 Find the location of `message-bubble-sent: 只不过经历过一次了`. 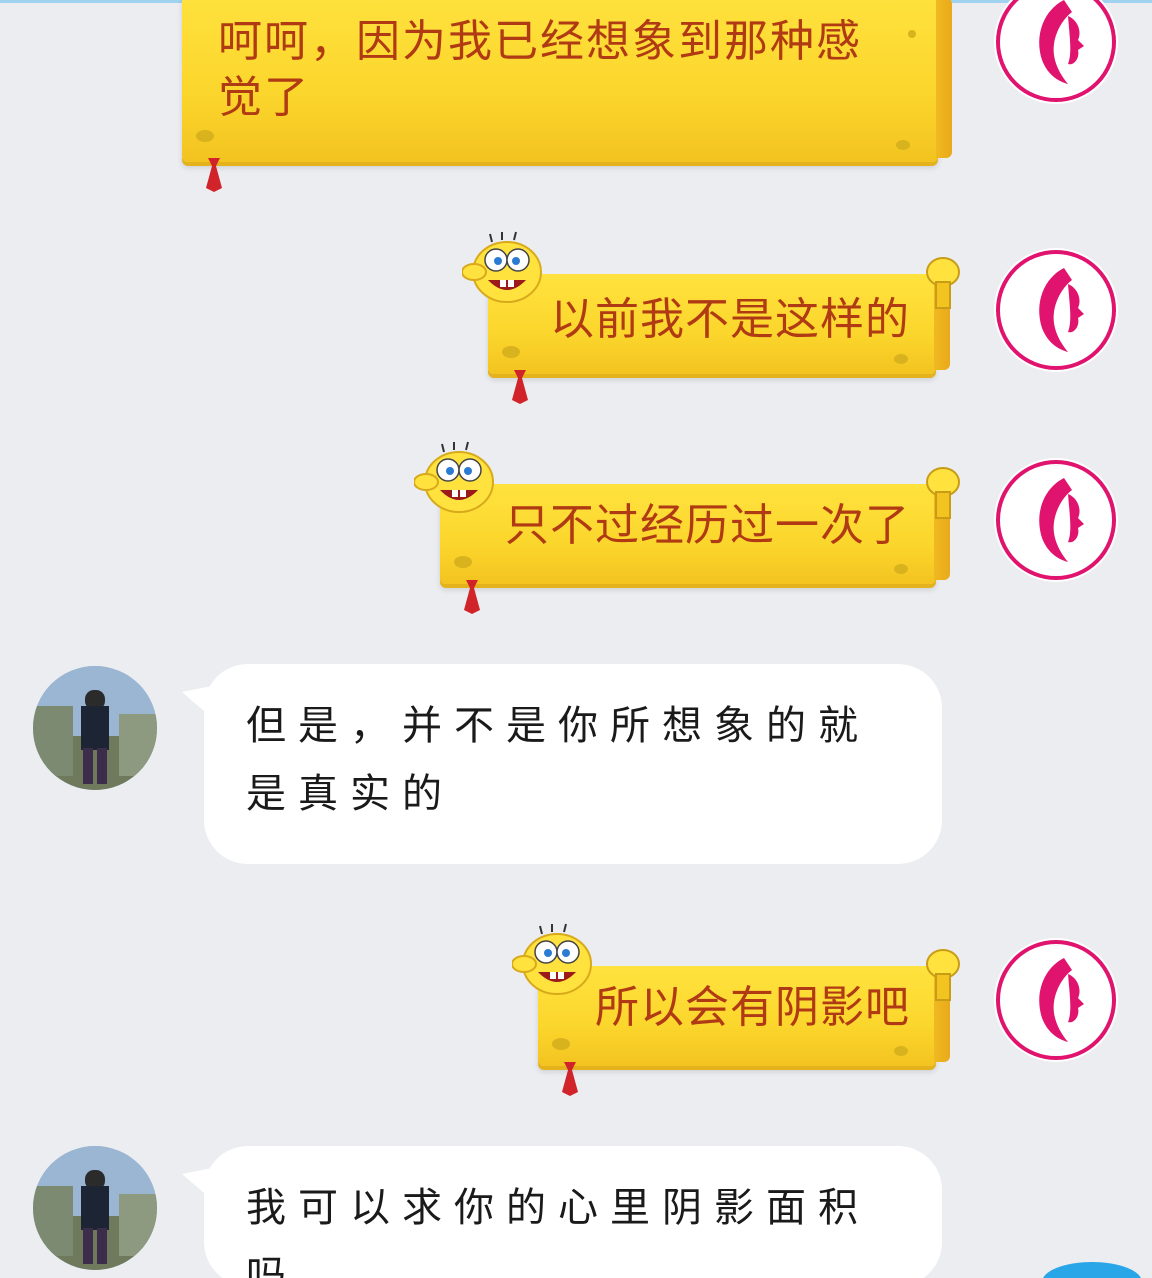

message-bubble-sent: 只不过经历过一次了 is located at coordinates (687, 527).